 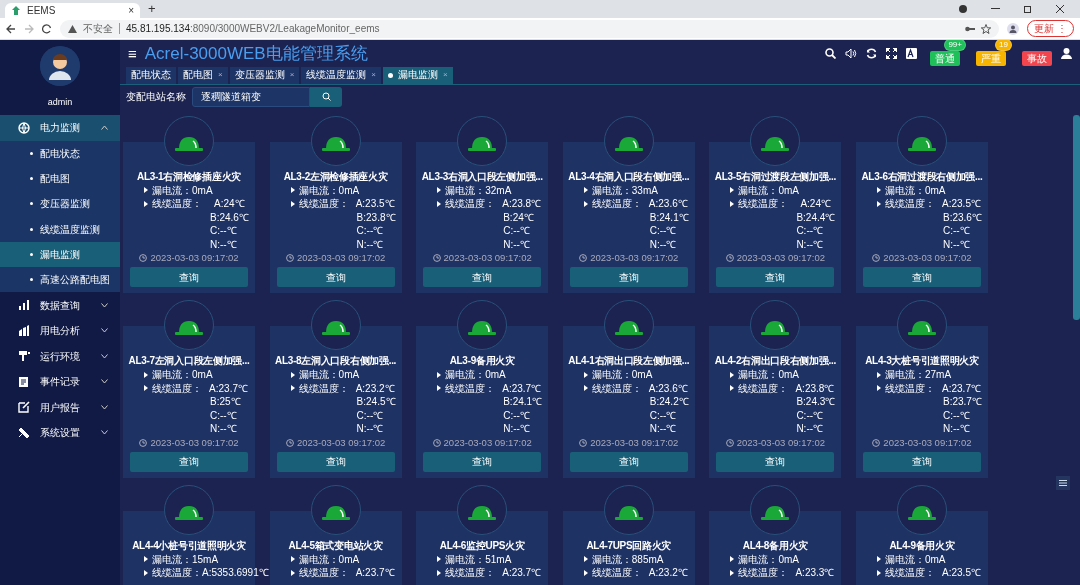 What do you see at coordinates (47, 28) in the screenshot?
I see `reload-icon` at bounding box center [47, 28].